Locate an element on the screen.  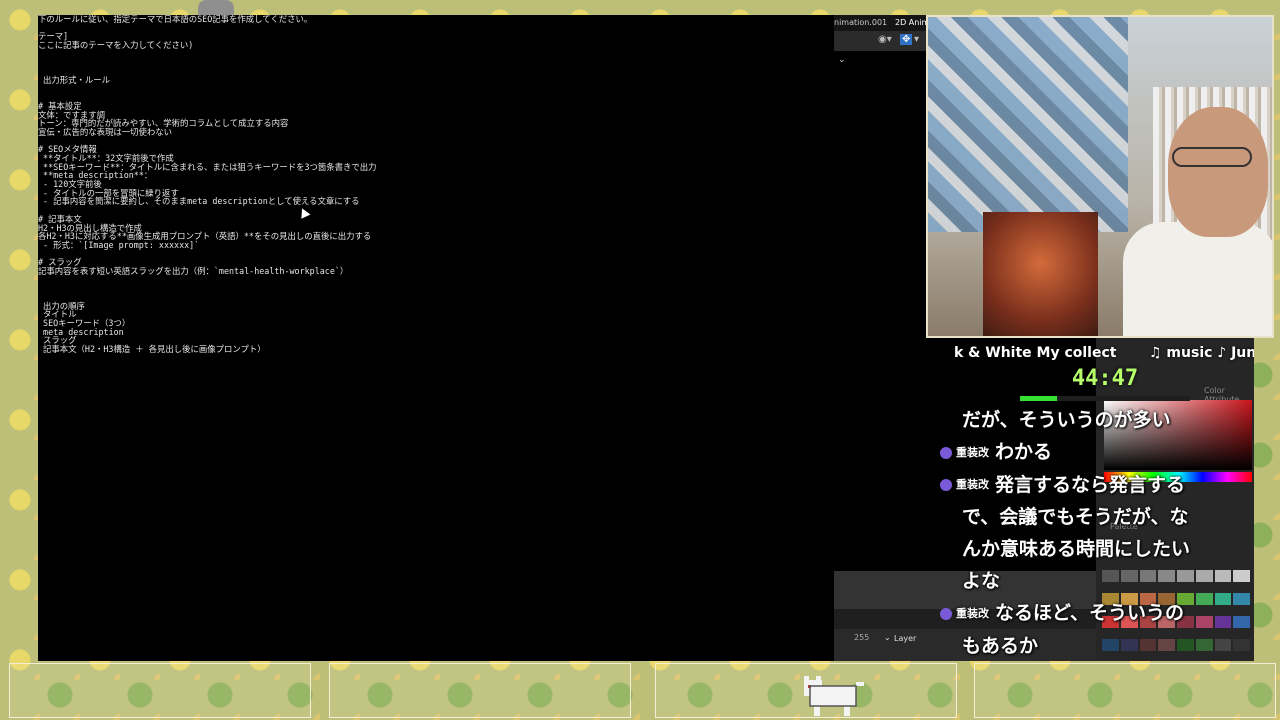
editor-text-line: **meta description**： is located at coordinates (95, 175).